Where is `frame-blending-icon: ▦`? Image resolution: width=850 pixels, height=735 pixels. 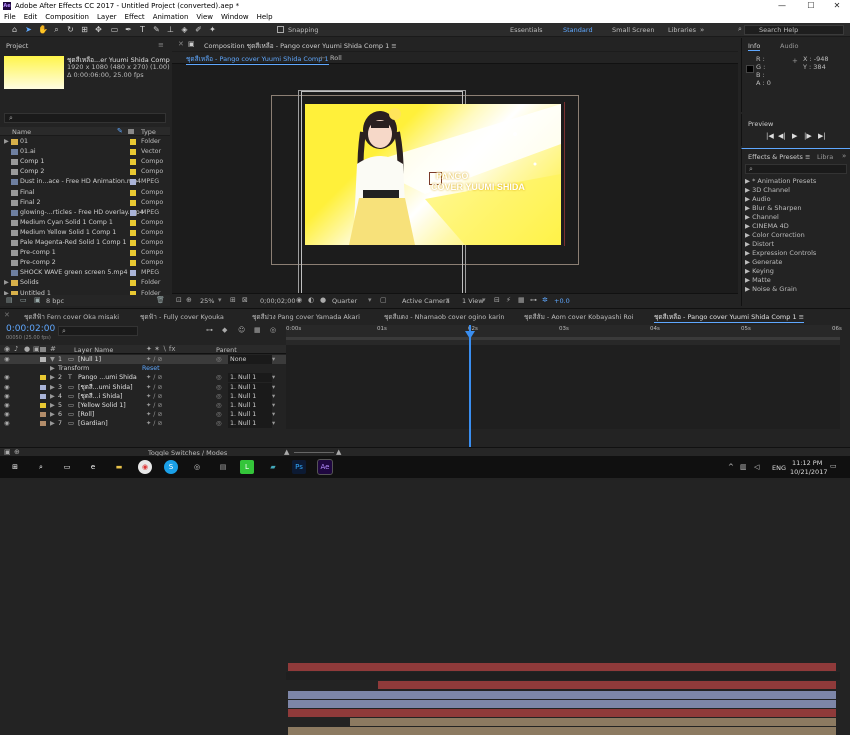
frame-blending-icon: ▦ is located at coordinates (257, 330).